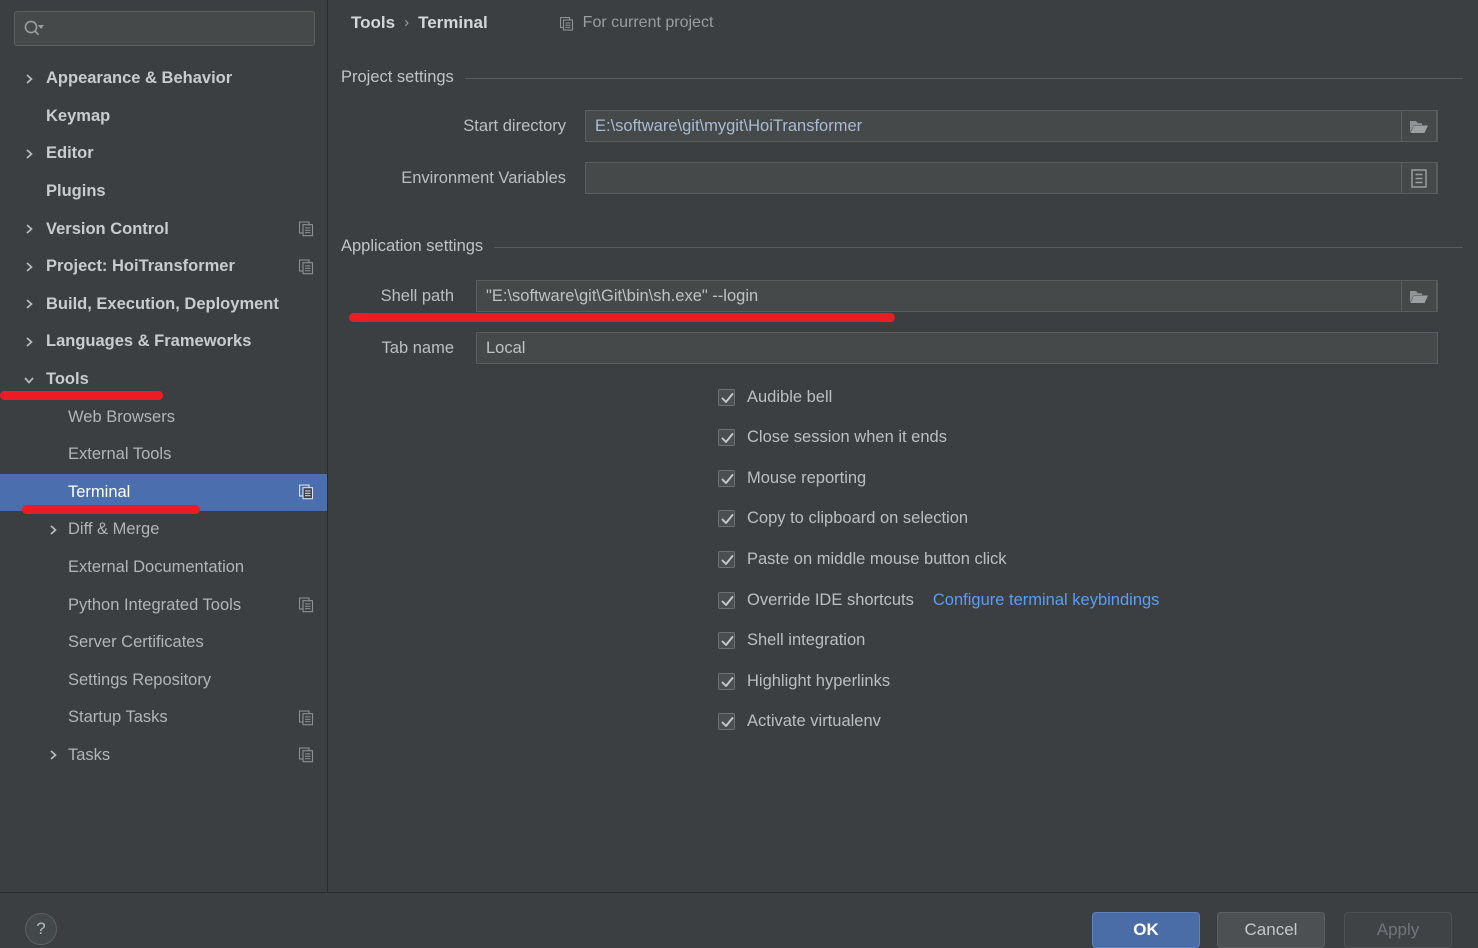 The width and height of the screenshot is (1478, 948). What do you see at coordinates (120, 454) in the screenshot?
I see `sidebar-item-label: External Tools` at bounding box center [120, 454].